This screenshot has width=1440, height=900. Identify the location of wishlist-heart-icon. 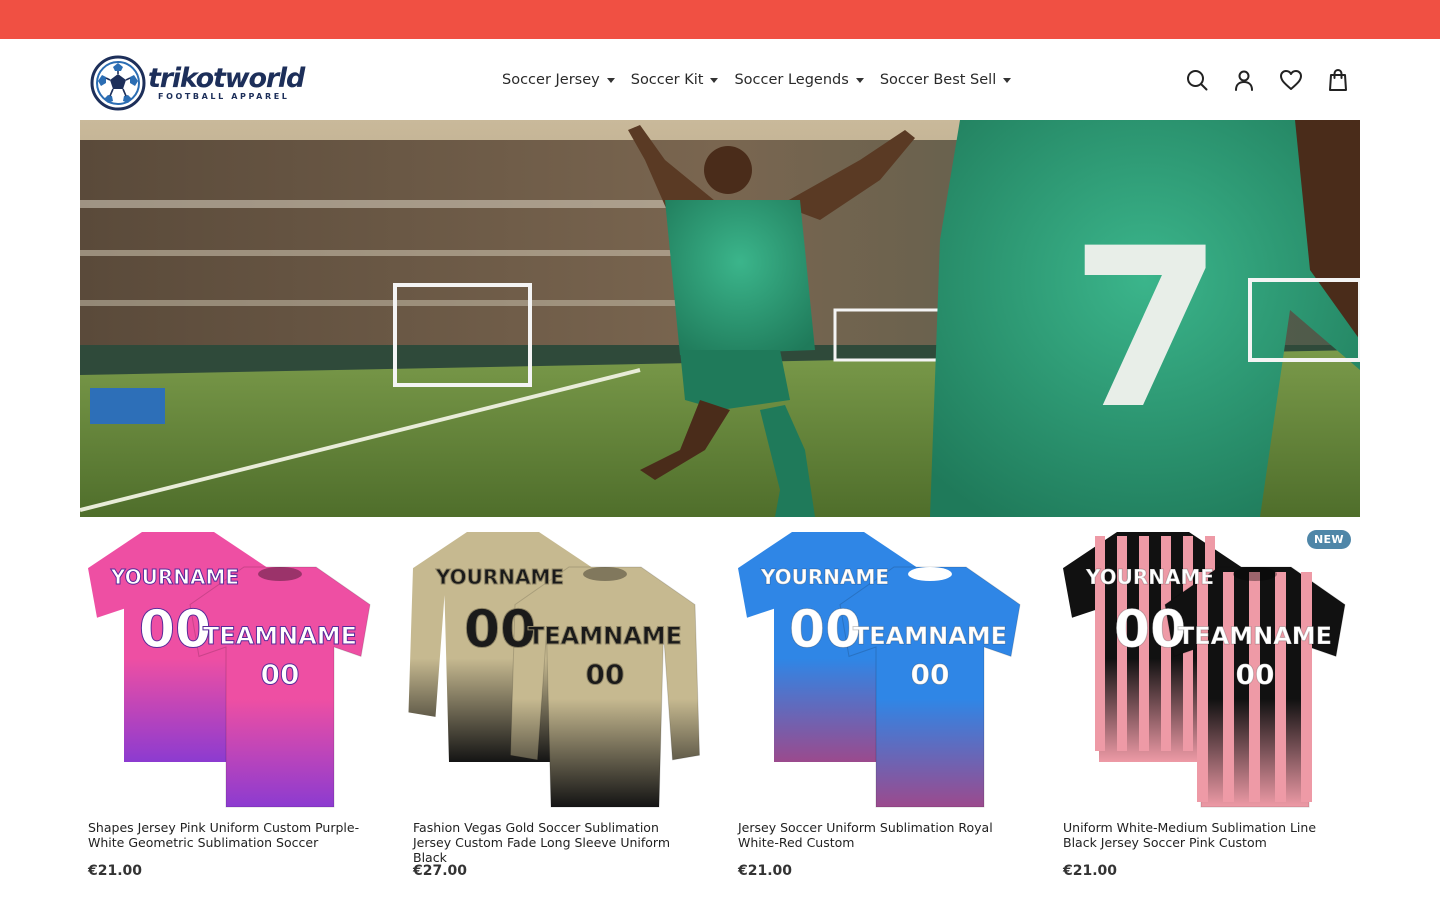
(1291, 80).